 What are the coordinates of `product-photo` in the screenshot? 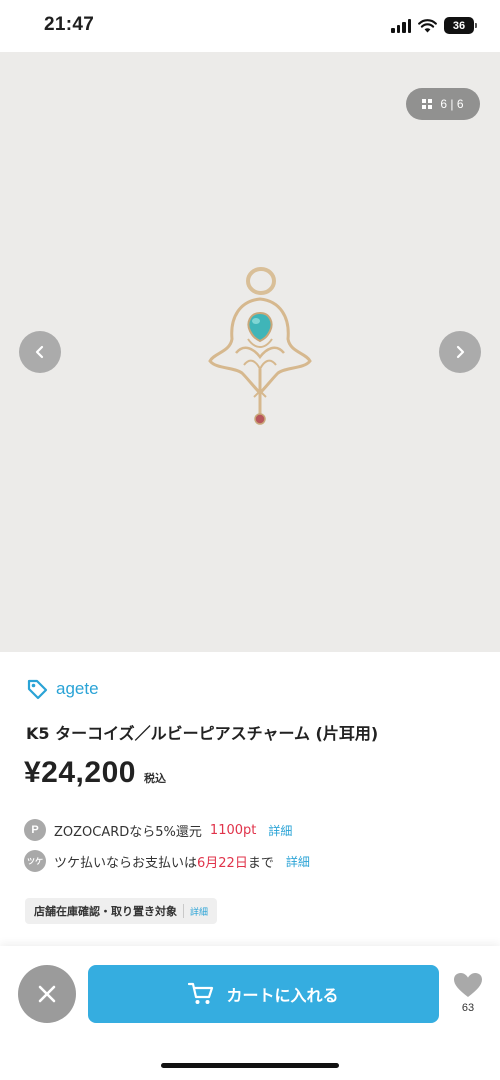 It's located at (260, 346).